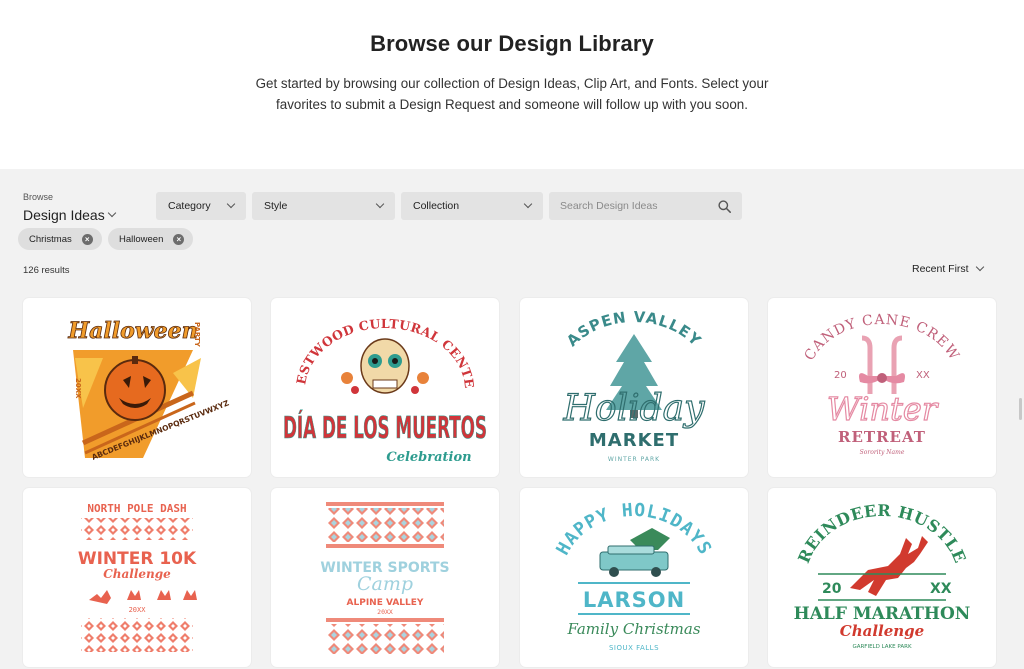 The height and width of the screenshot is (669, 1024). Describe the element at coordinates (78, 388) in the screenshot. I see `design-line-3: 20XX` at that location.